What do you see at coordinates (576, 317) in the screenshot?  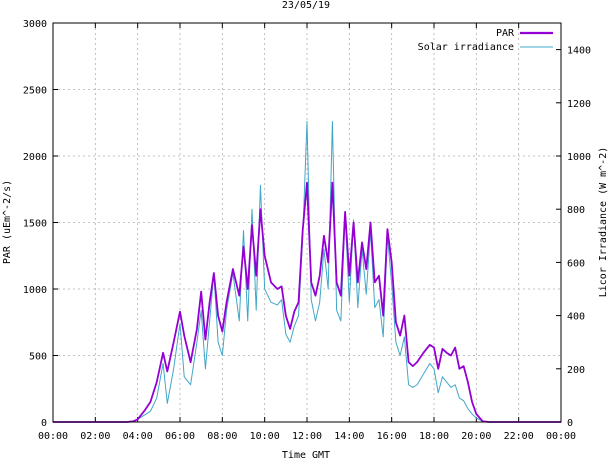 I see `y2-tick-label: 400` at bounding box center [576, 317].